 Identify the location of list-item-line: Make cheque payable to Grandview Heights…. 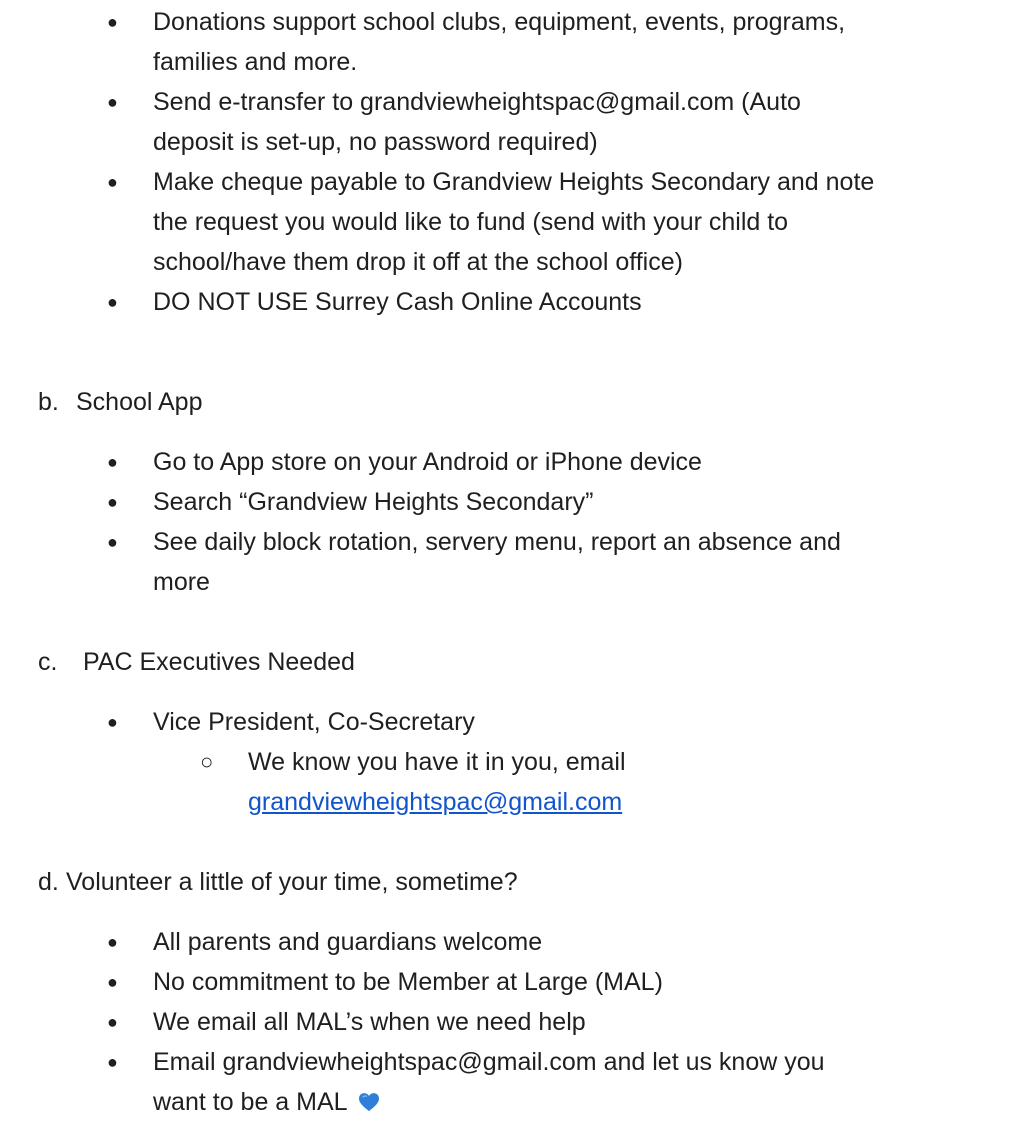
(514, 182).